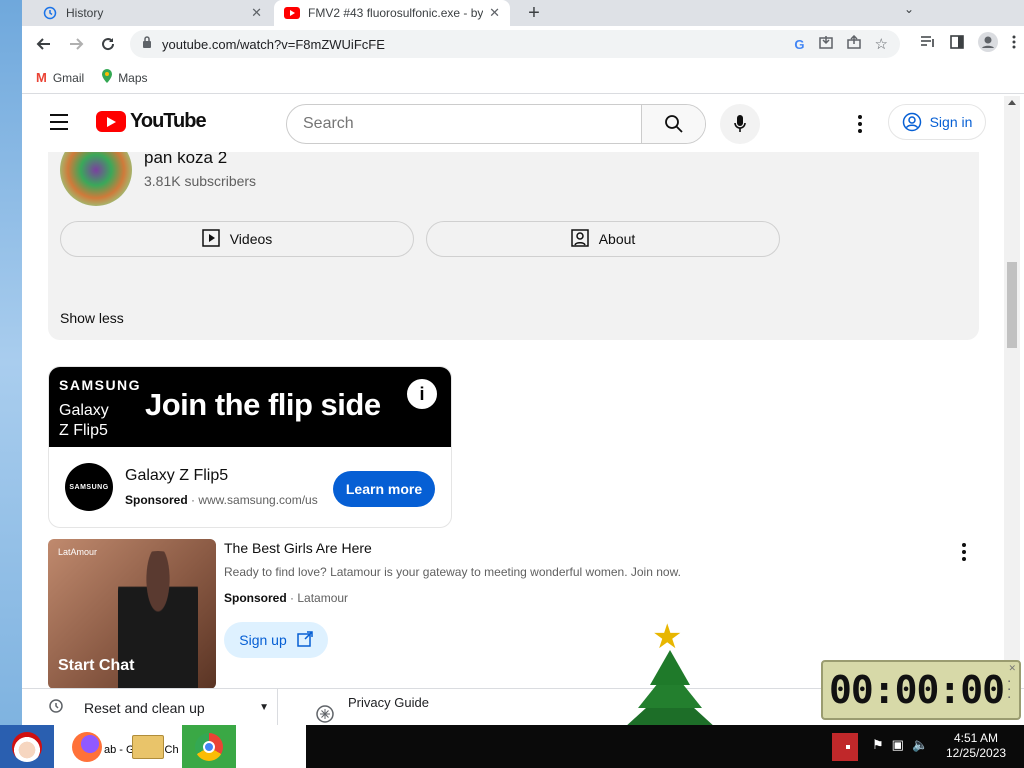 The width and height of the screenshot is (1024, 768). What do you see at coordinates (911, 122) in the screenshot?
I see `account-circle-icon` at bounding box center [911, 122].